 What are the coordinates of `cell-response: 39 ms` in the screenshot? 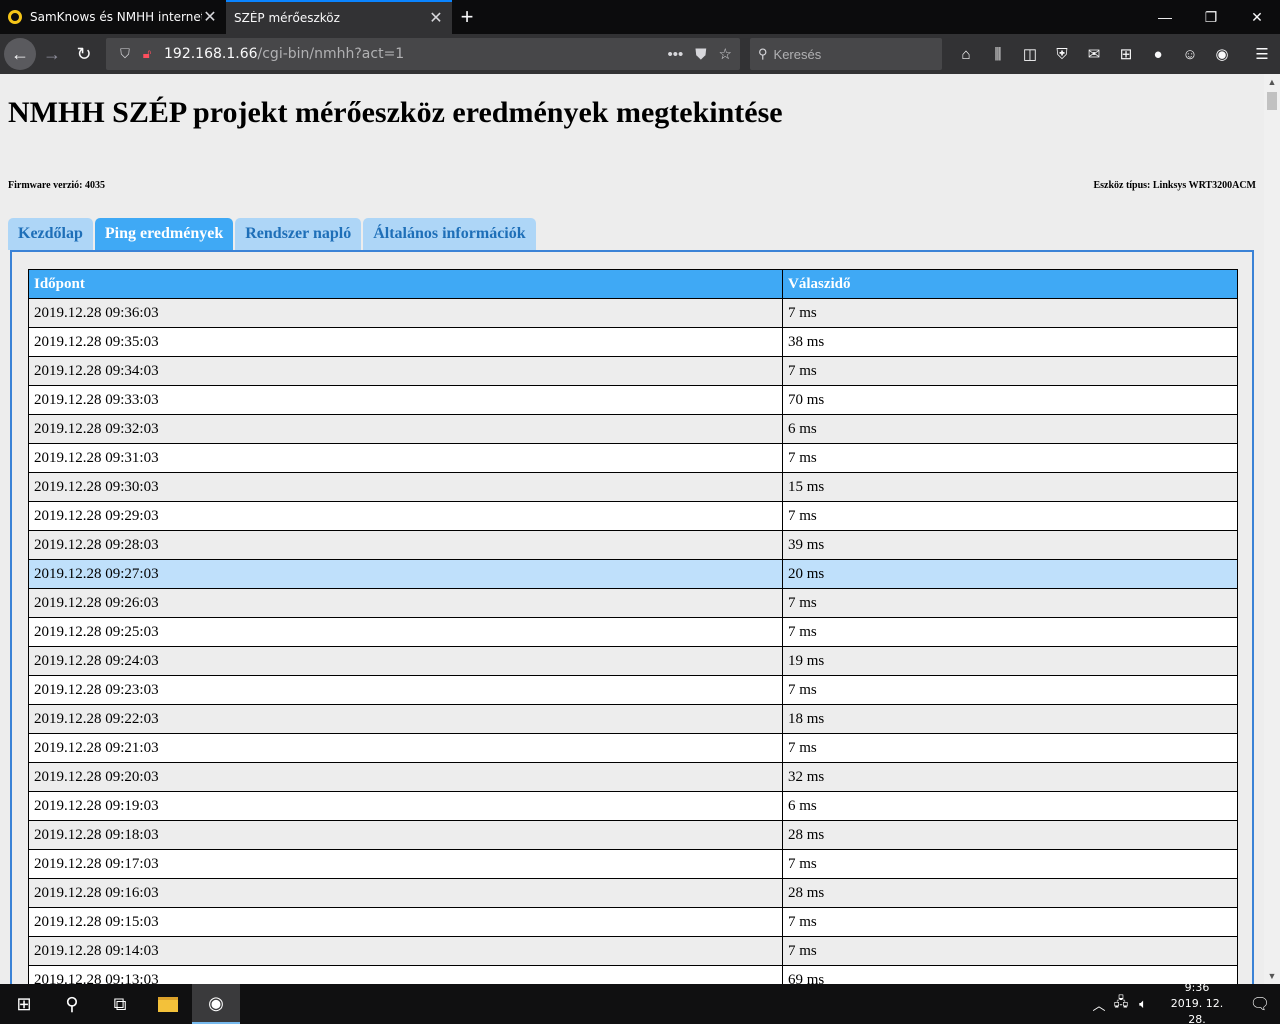 It's located at (1010, 545).